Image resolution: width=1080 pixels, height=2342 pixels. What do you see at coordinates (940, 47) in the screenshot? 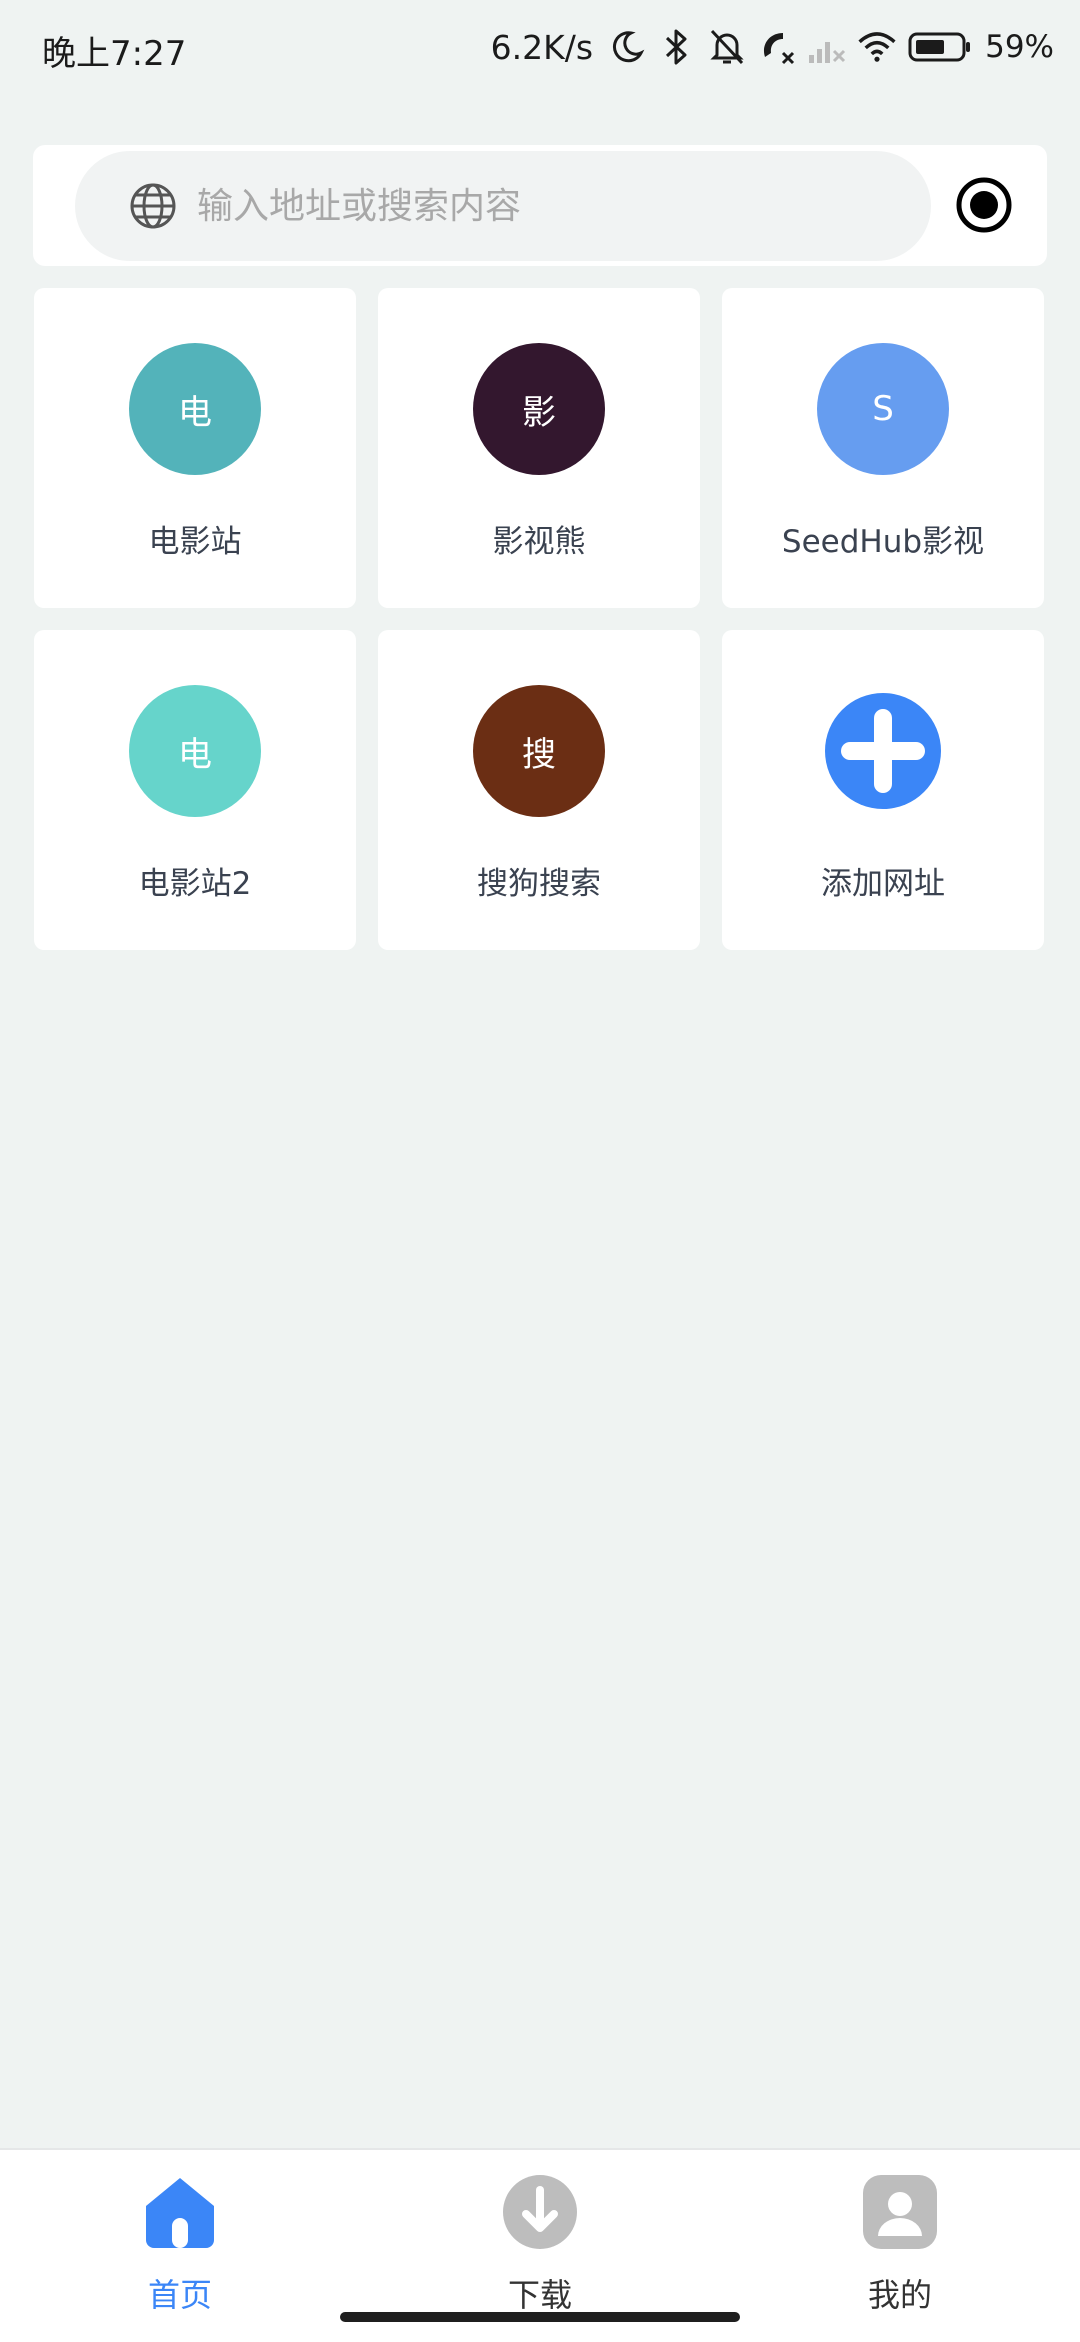
I see `battery-icon` at bounding box center [940, 47].